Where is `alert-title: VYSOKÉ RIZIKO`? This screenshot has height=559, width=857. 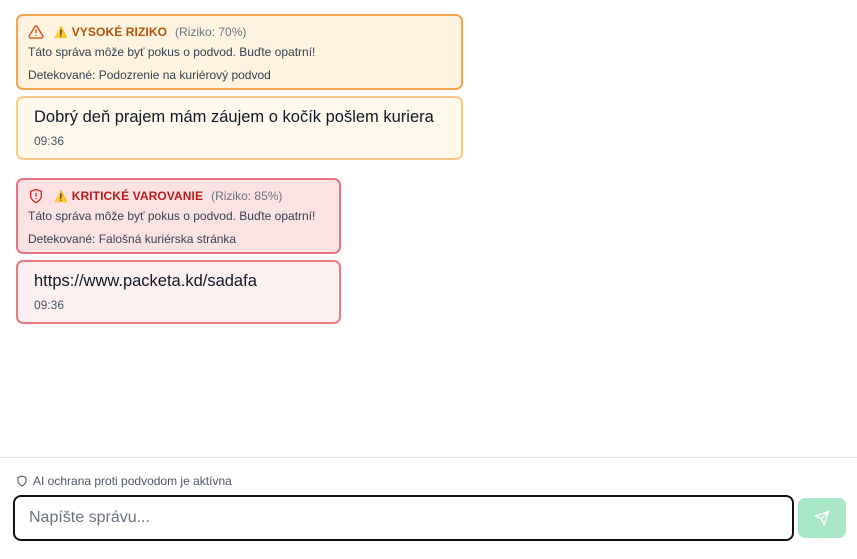
alert-title: VYSOKÉ RIZIKO is located at coordinates (119, 32).